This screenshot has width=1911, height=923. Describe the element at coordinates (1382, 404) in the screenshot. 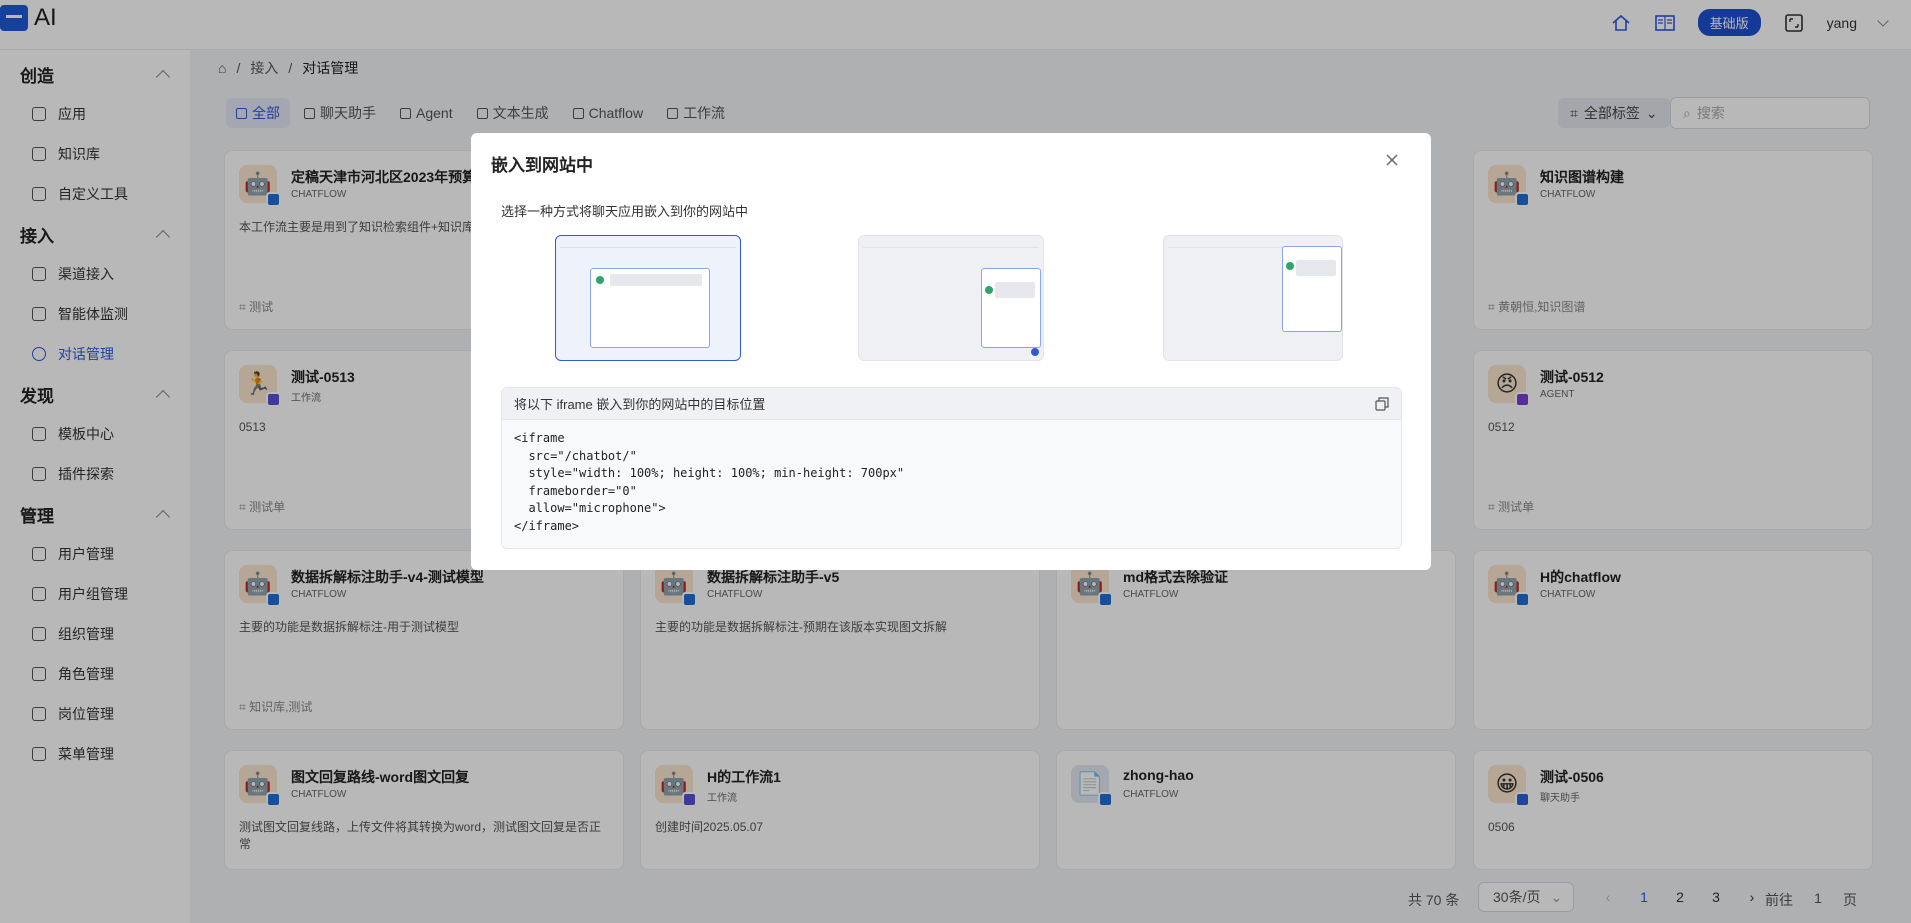

I see `copy-icon` at that location.